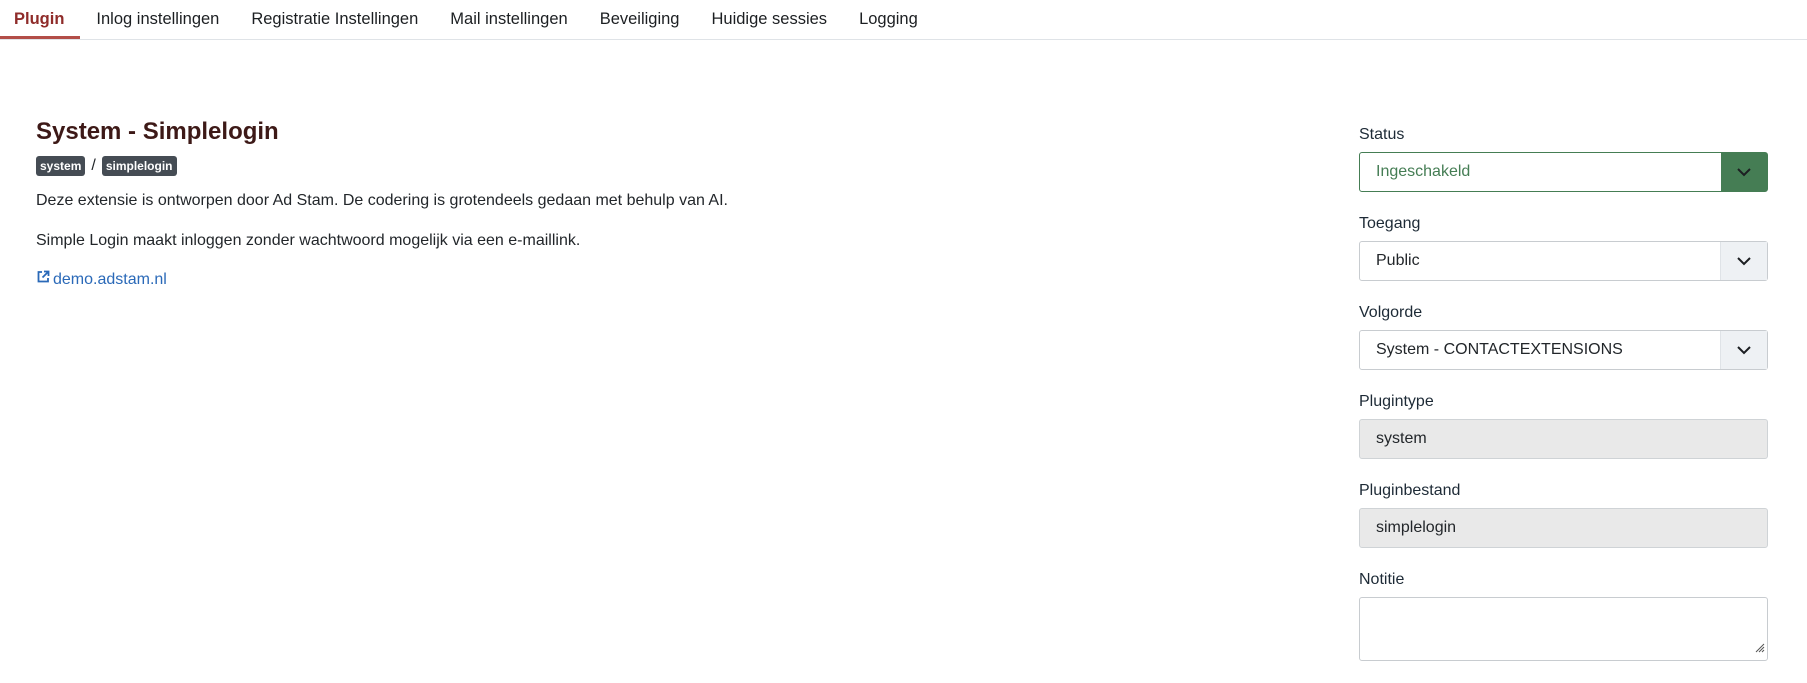  I want to click on pluginfile-field: simplelogin, so click(1563, 528).